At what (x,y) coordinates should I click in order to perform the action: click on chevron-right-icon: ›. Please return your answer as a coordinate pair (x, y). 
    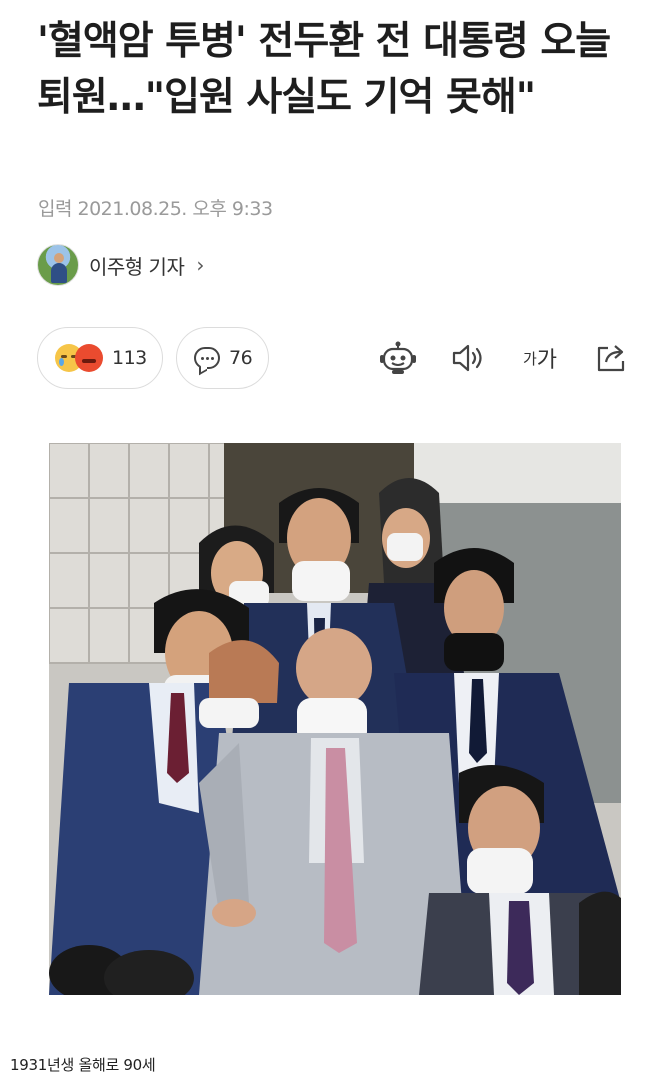
    Looking at the image, I should click on (200, 265).